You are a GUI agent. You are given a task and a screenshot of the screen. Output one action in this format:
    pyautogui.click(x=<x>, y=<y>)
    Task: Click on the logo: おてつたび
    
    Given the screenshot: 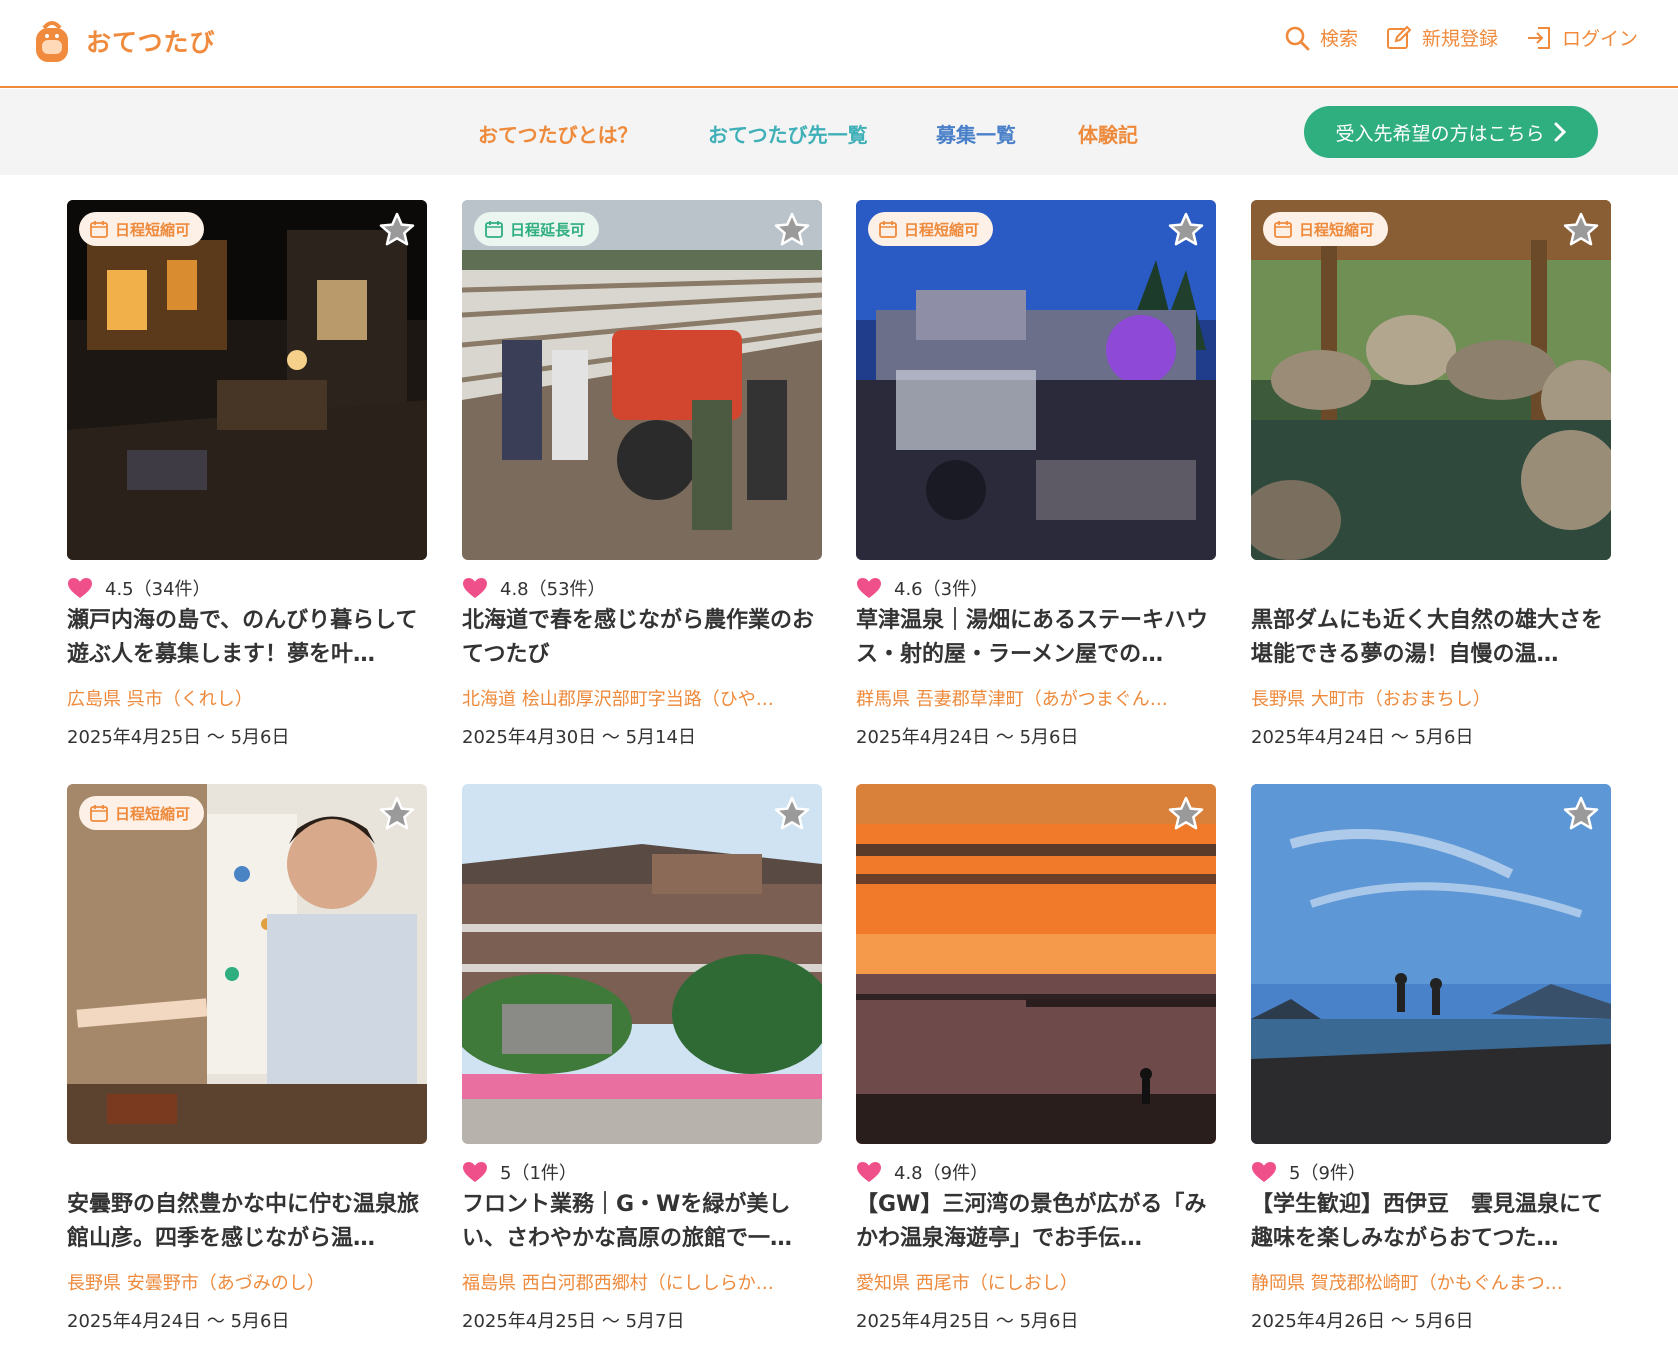 What is the action you would take?
    pyautogui.click(x=123, y=41)
    